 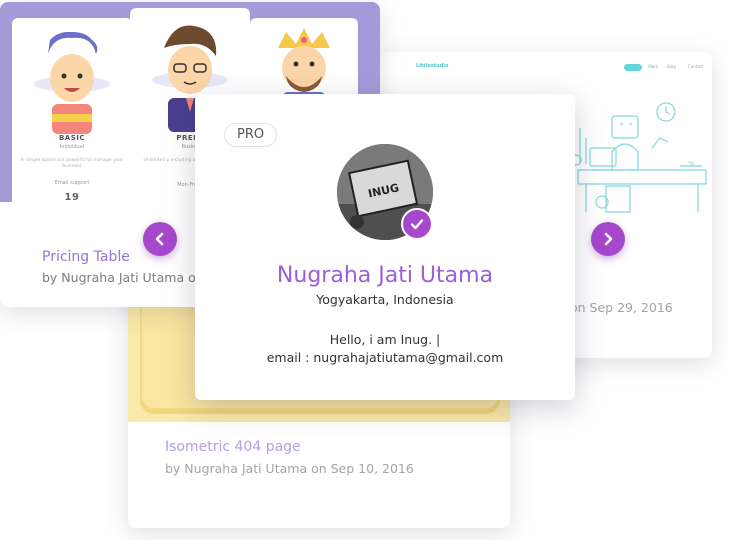 I want to click on card-meta: on Sep 29, 2016, so click(x=621, y=307).